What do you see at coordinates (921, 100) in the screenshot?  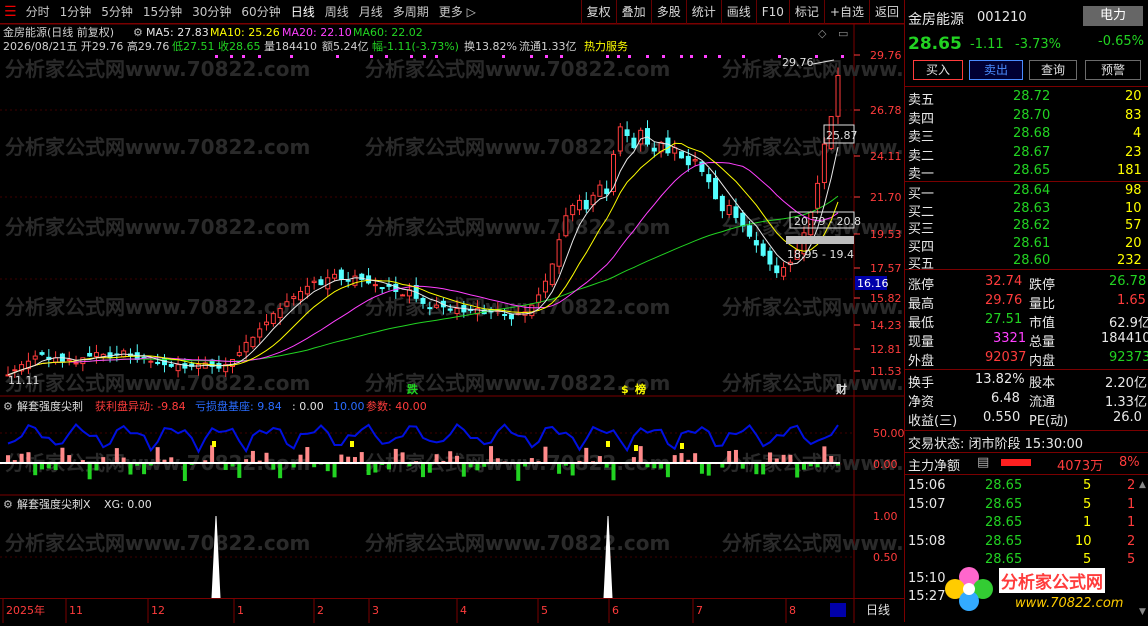 I see `quote-cell: 卖五` at bounding box center [921, 100].